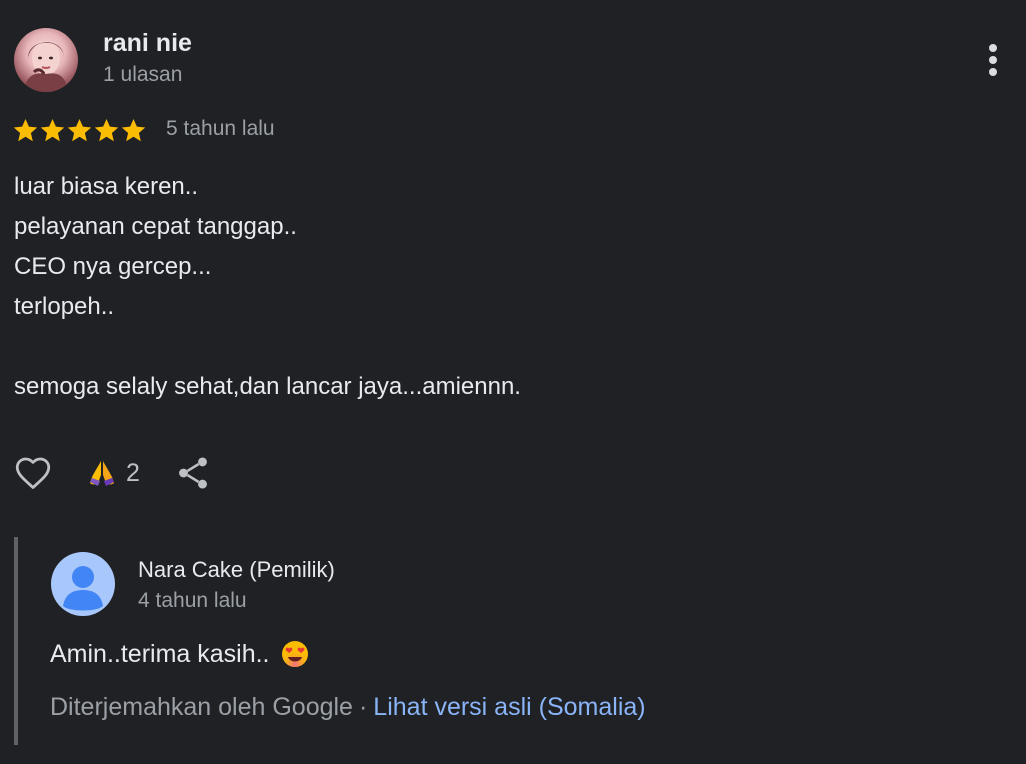 This screenshot has height=764, width=1026. I want to click on more-options-button, so click(994, 60).